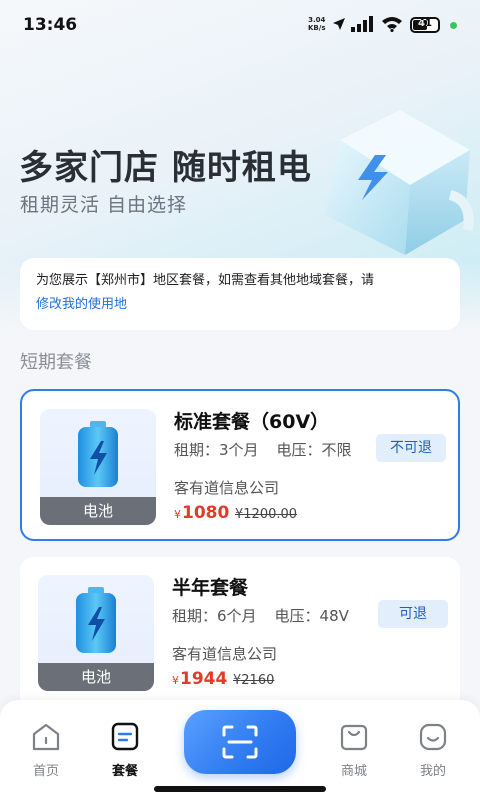  Describe the element at coordinates (339, 24) in the screenshot. I see `location-arrow-icon` at that location.